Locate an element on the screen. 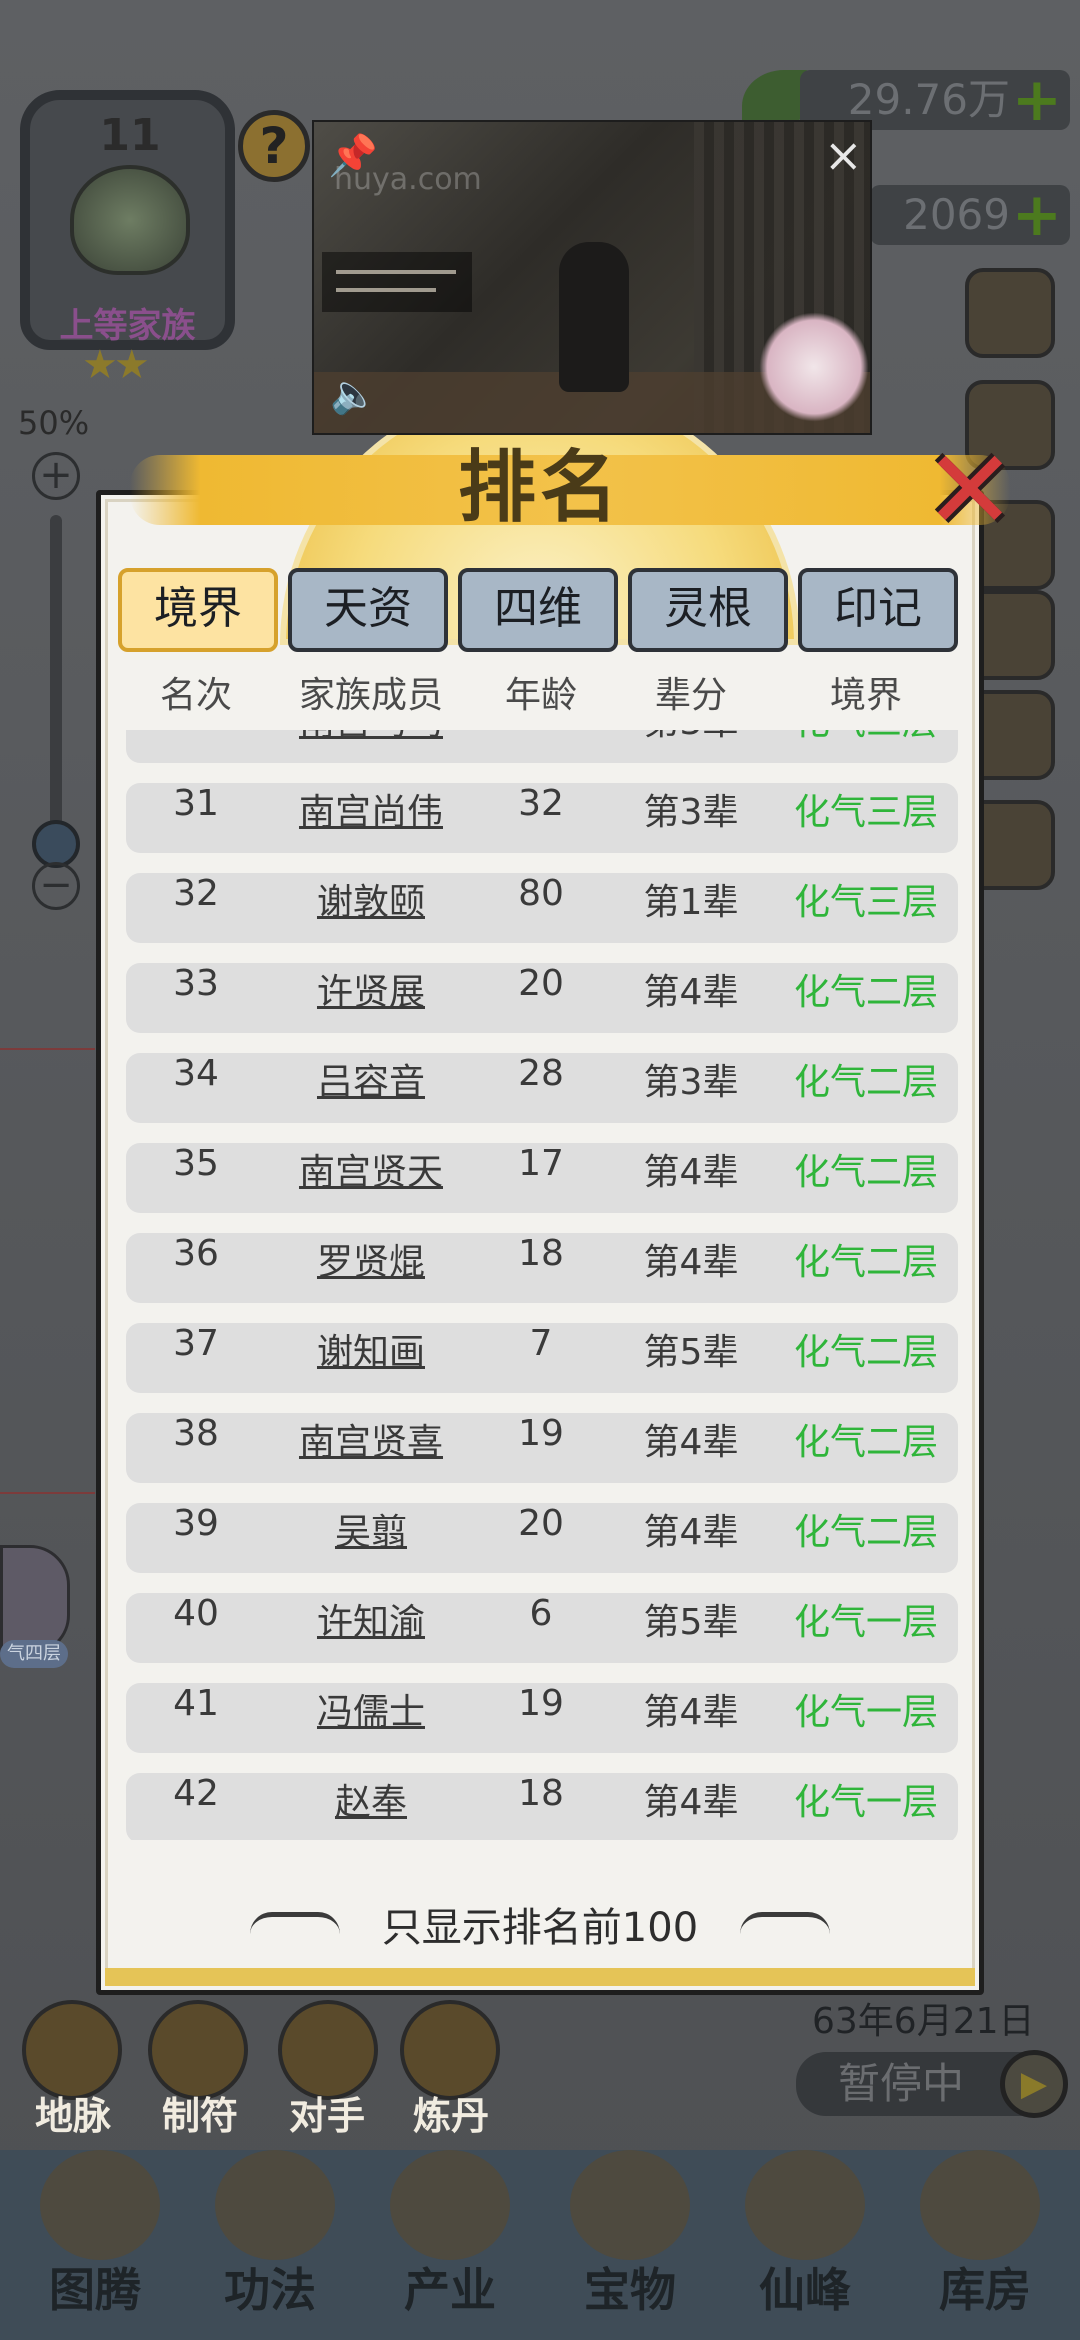  help-button: ? is located at coordinates (274, 146).